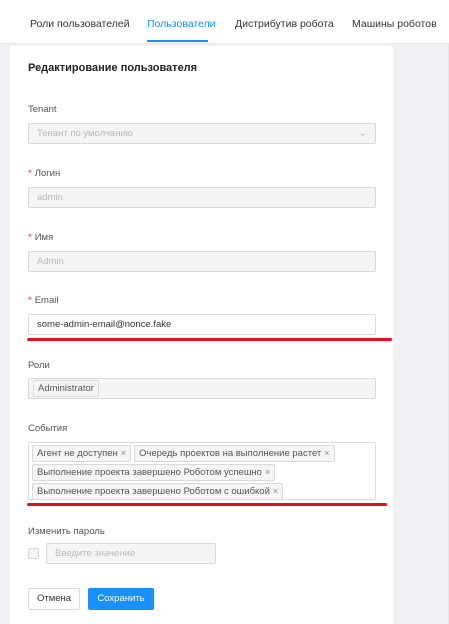 The width and height of the screenshot is (449, 624). What do you see at coordinates (42, 109) in the screenshot?
I see `tenant-label: Tenant` at bounding box center [42, 109].